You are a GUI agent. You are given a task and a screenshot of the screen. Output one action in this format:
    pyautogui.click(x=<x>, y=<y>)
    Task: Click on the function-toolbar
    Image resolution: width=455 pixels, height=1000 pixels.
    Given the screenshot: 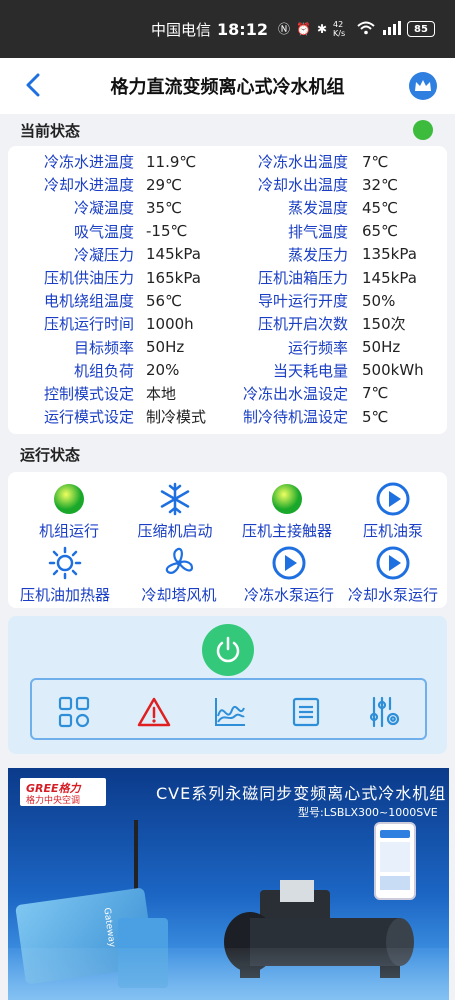 What is the action you would take?
    pyautogui.click(x=228, y=709)
    